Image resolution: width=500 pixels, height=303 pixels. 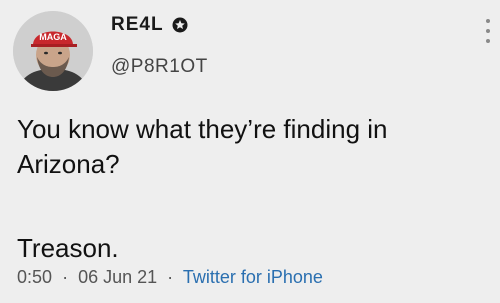 What do you see at coordinates (159, 67) in the screenshot?
I see `user-handle: @P8R1OT` at bounding box center [159, 67].